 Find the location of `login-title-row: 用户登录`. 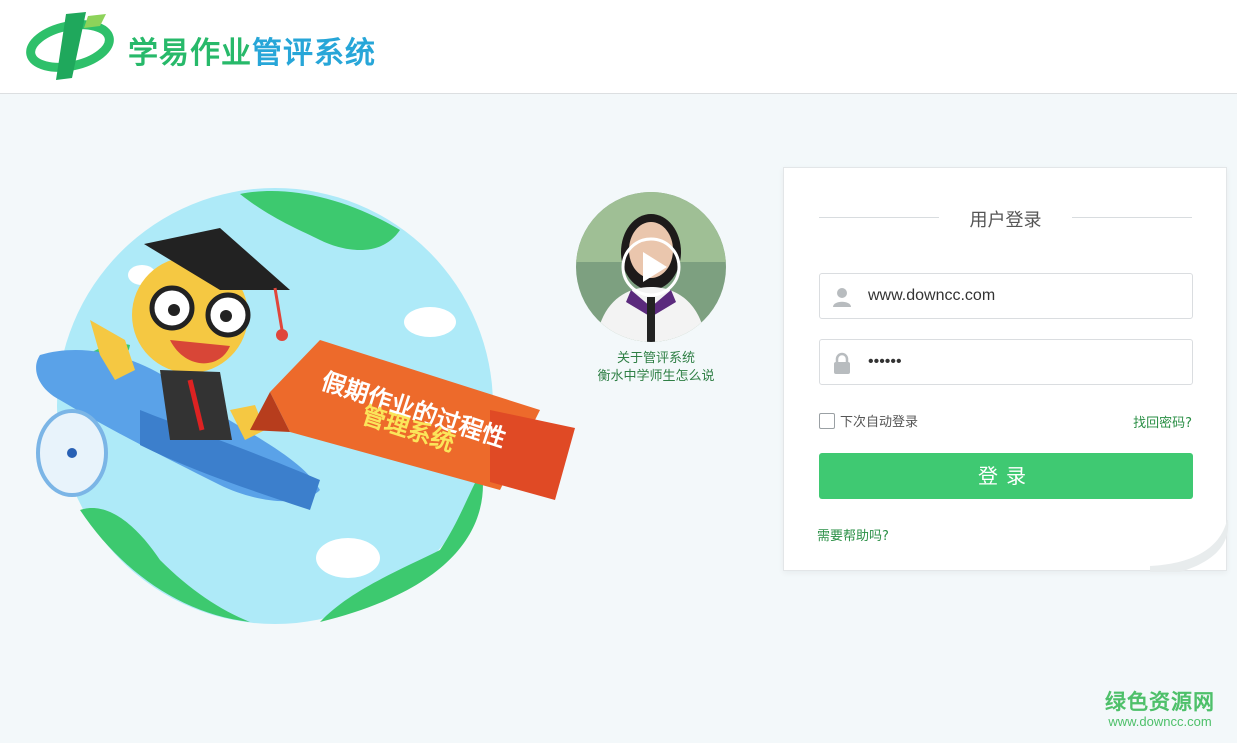

login-title-row: 用户登录 is located at coordinates (1005, 218).